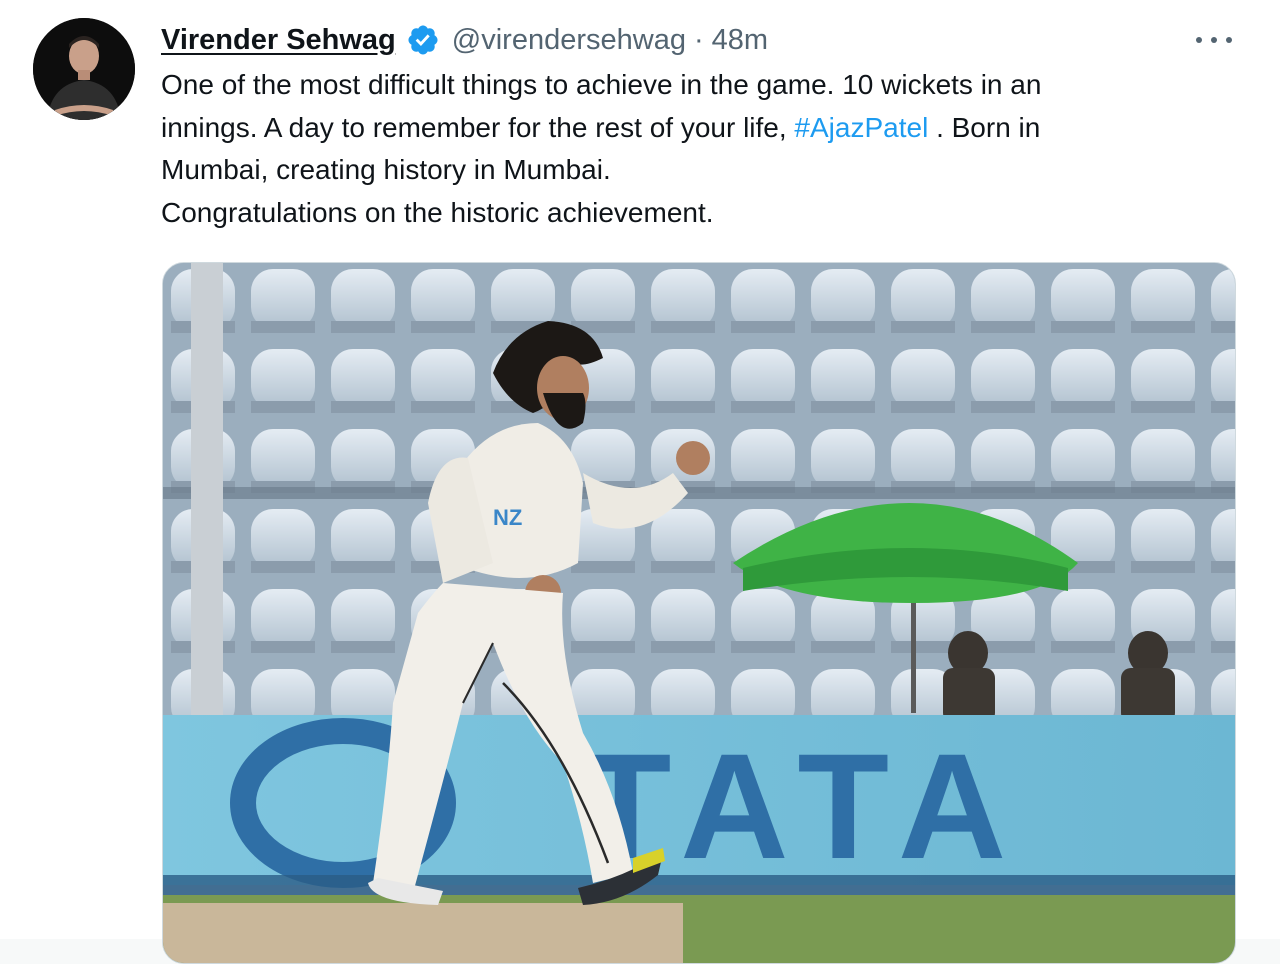 This screenshot has width=1280, height=964. I want to click on verified-badge-icon, so click(423, 40).